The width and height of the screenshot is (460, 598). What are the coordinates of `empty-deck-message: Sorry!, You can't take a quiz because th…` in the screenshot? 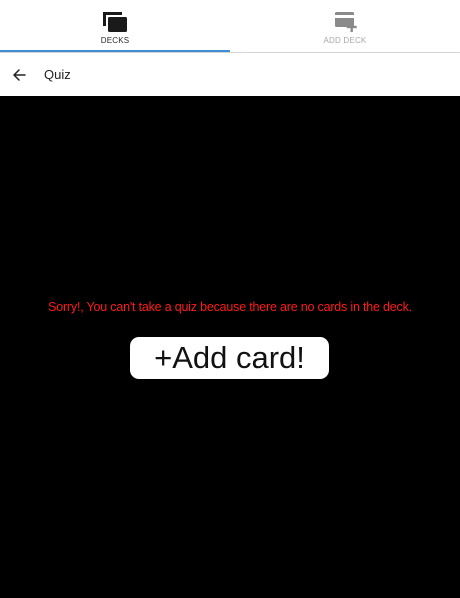 It's located at (230, 307).